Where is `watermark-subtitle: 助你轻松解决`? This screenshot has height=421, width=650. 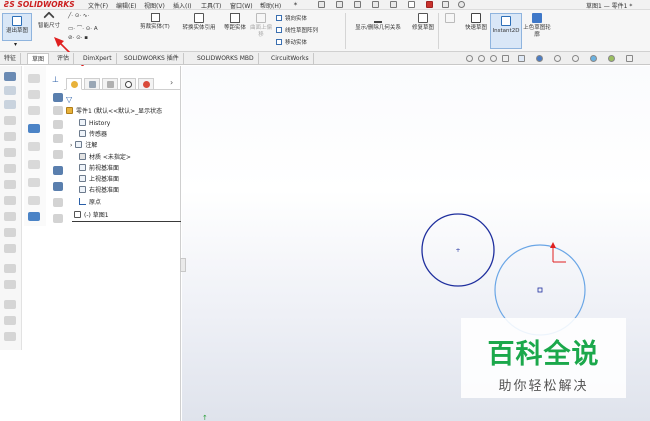
watermark-subtitle: 助你轻松解决 is located at coordinates (543, 386).